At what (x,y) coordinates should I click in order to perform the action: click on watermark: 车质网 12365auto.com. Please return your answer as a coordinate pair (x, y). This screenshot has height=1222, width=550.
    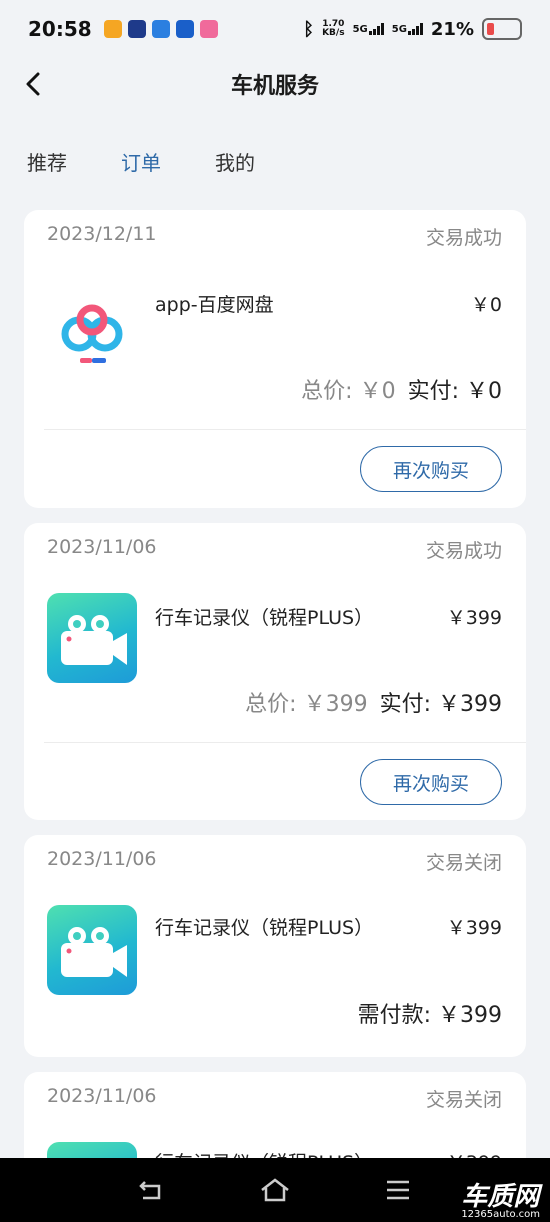
    Looking at the image, I should click on (500, 1201).